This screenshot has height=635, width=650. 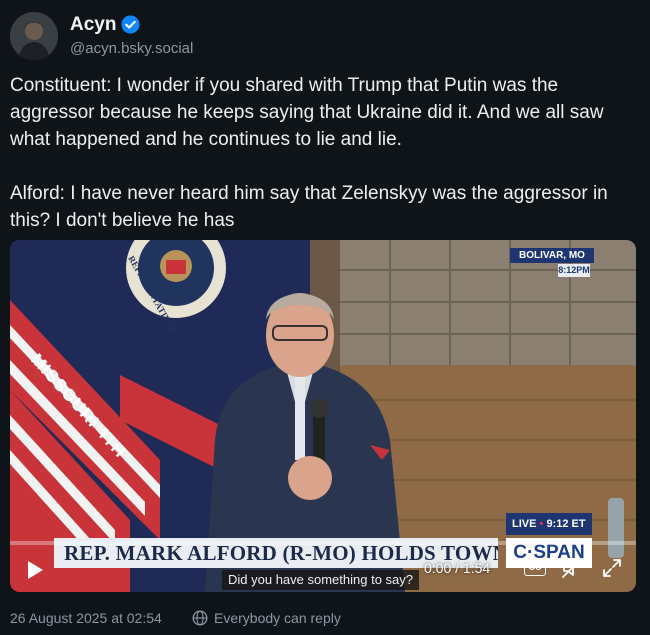 I want to click on post-timestamp: 26 August 2025 at 02:54, so click(x=86, y=618).